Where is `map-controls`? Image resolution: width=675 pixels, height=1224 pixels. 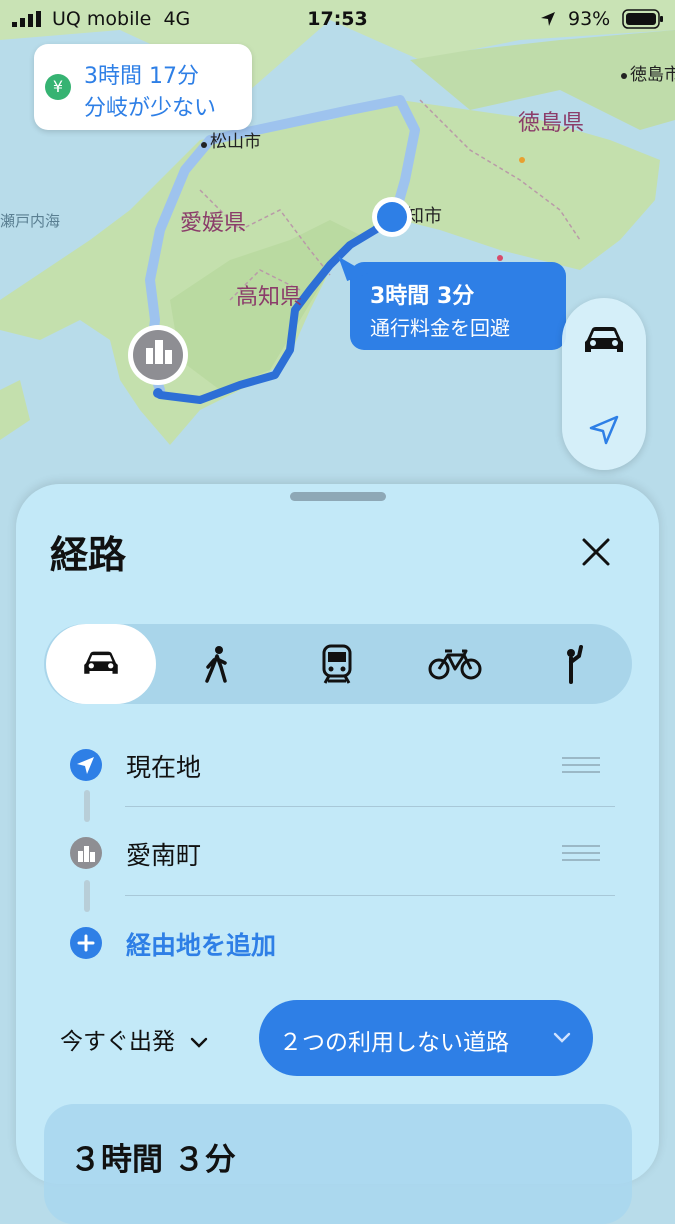
map-controls is located at coordinates (604, 384).